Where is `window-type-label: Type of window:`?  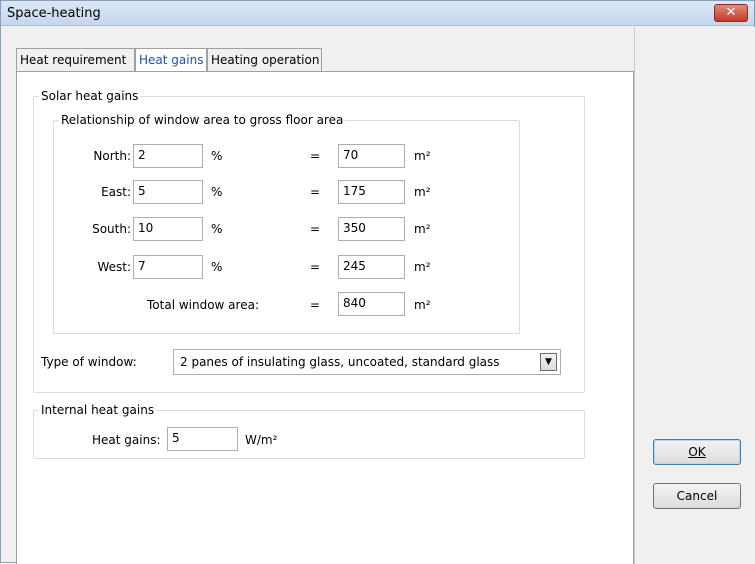
window-type-label: Type of window: is located at coordinates (89, 362).